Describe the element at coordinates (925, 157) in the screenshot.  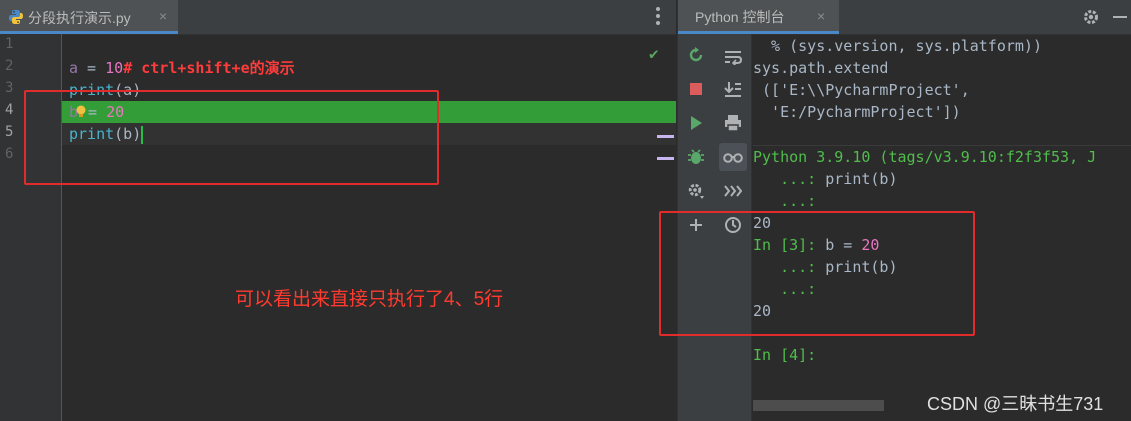
I see `output-line: Python 3.9.10 (tags/v3.9.10:f2f3f53, J` at that location.